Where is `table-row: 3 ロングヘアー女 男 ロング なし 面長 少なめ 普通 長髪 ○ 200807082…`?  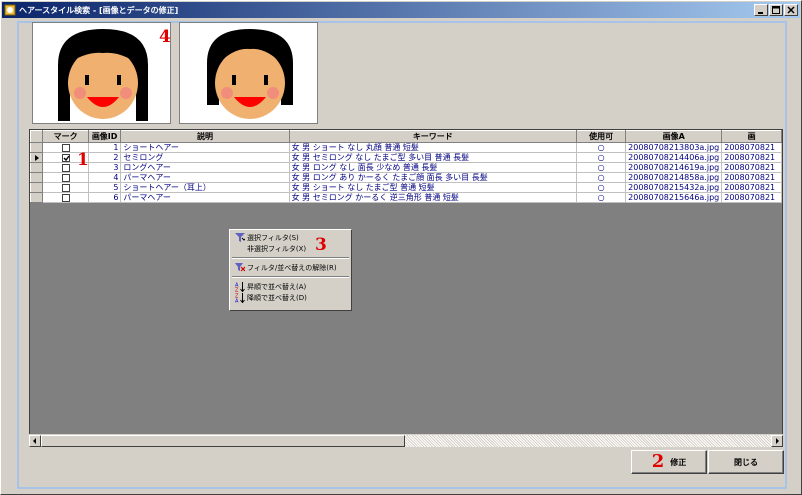 table-row: 3 ロングヘアー女 男 ロング なし 面長 少なめ 普通 長髪 ○ 200807082… is located at coordinates (406, 167).